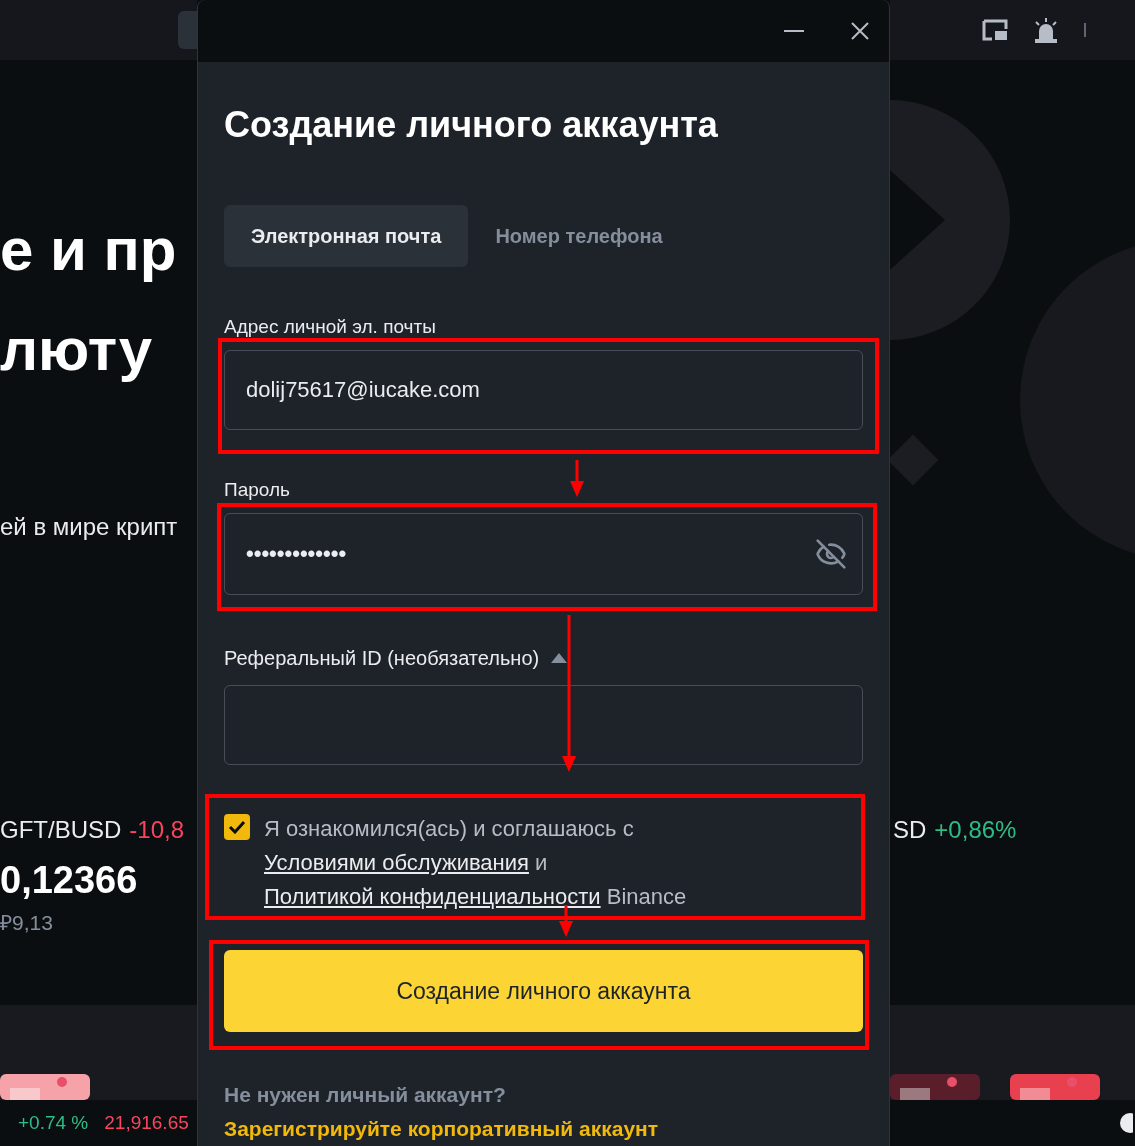 This screenshot has height=1146, width=1135. I want to click on email-field: dolij75617@iucake.com, so click(543, 390).